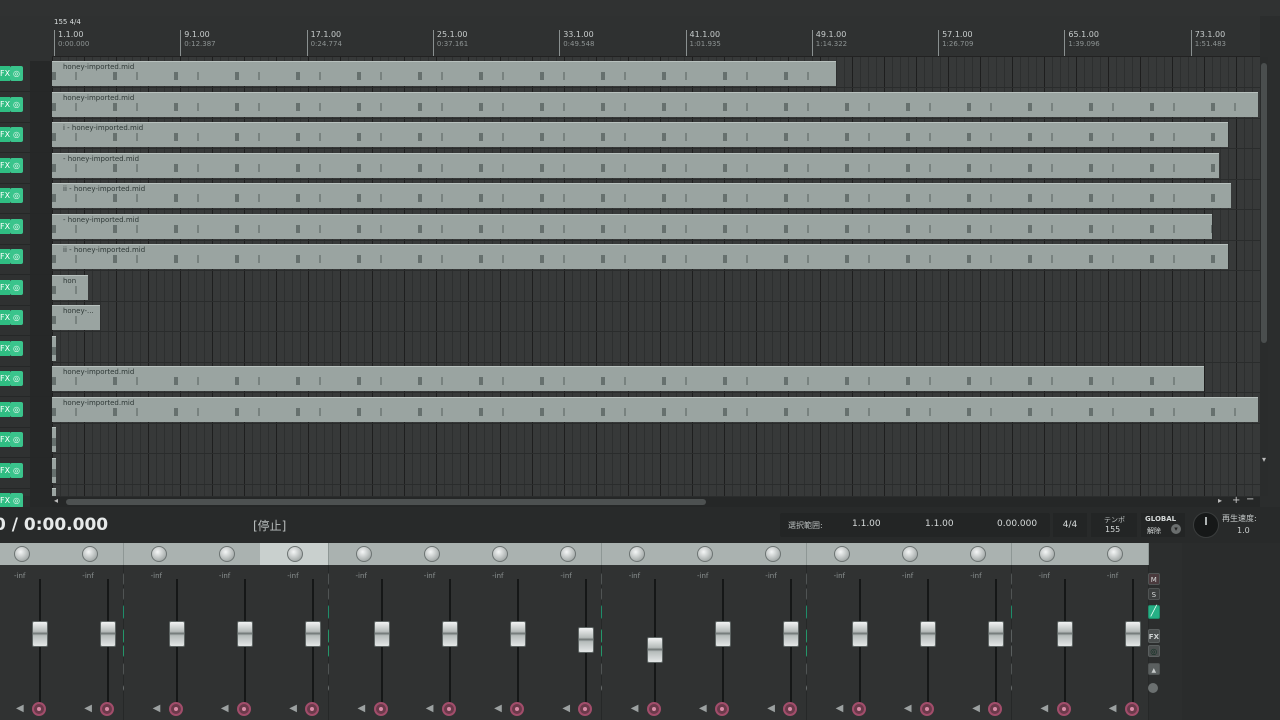 This screenshot has width=1280, height=720. I want to click on io-icon, so click(1152, 688).